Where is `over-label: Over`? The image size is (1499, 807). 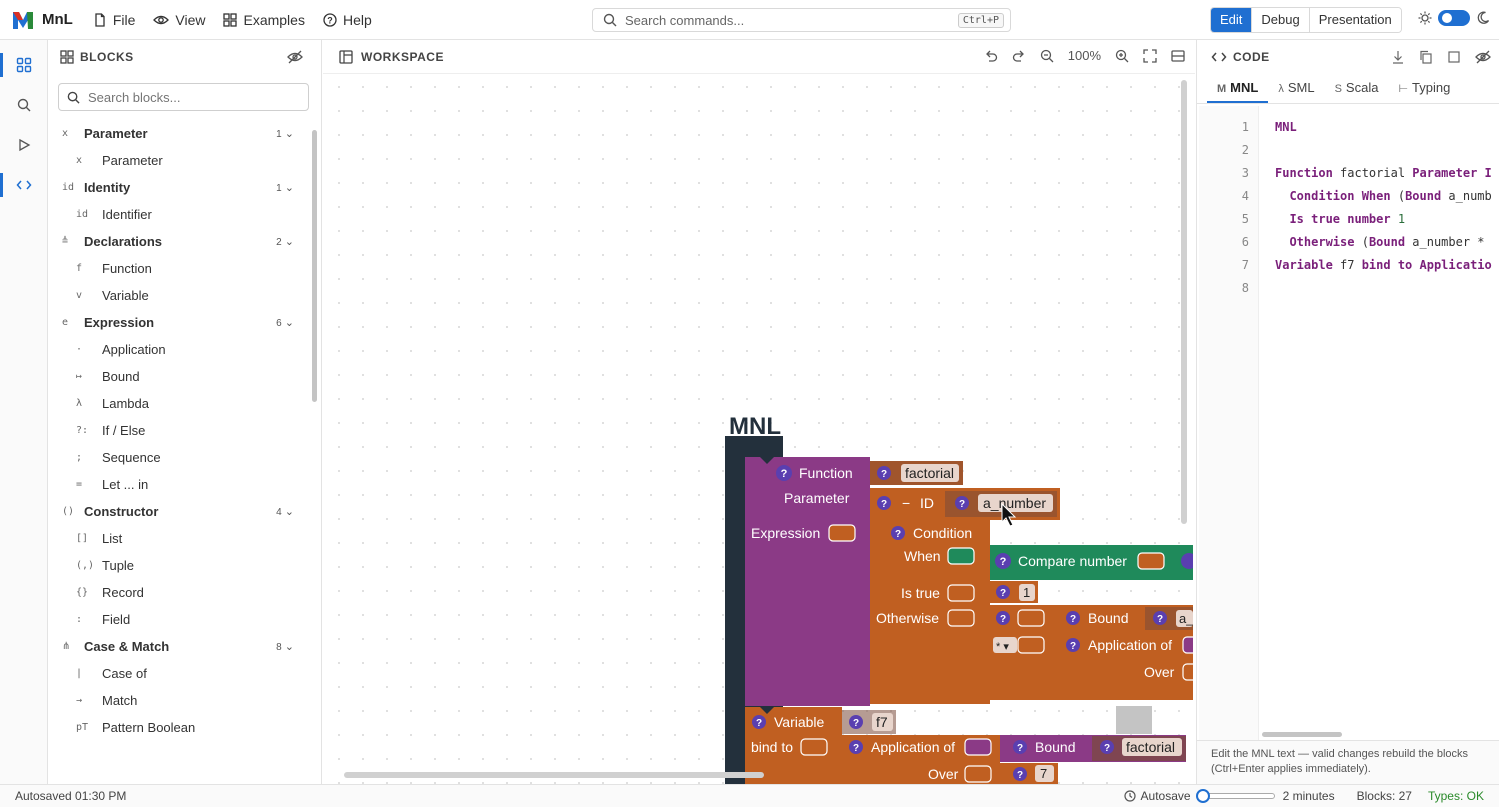 over-label: Over is located at coordinates (1159, 672).